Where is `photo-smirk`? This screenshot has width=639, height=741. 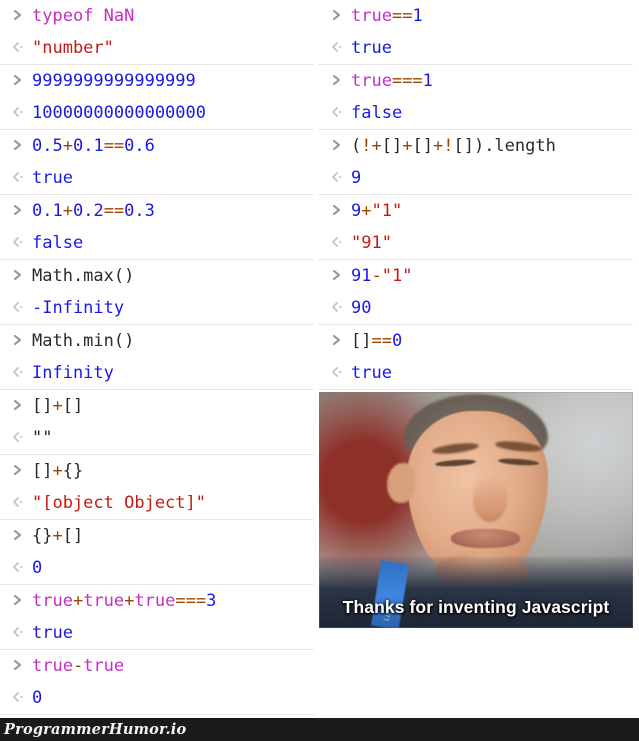 photo-smirk is located at coordinates (485, 538).